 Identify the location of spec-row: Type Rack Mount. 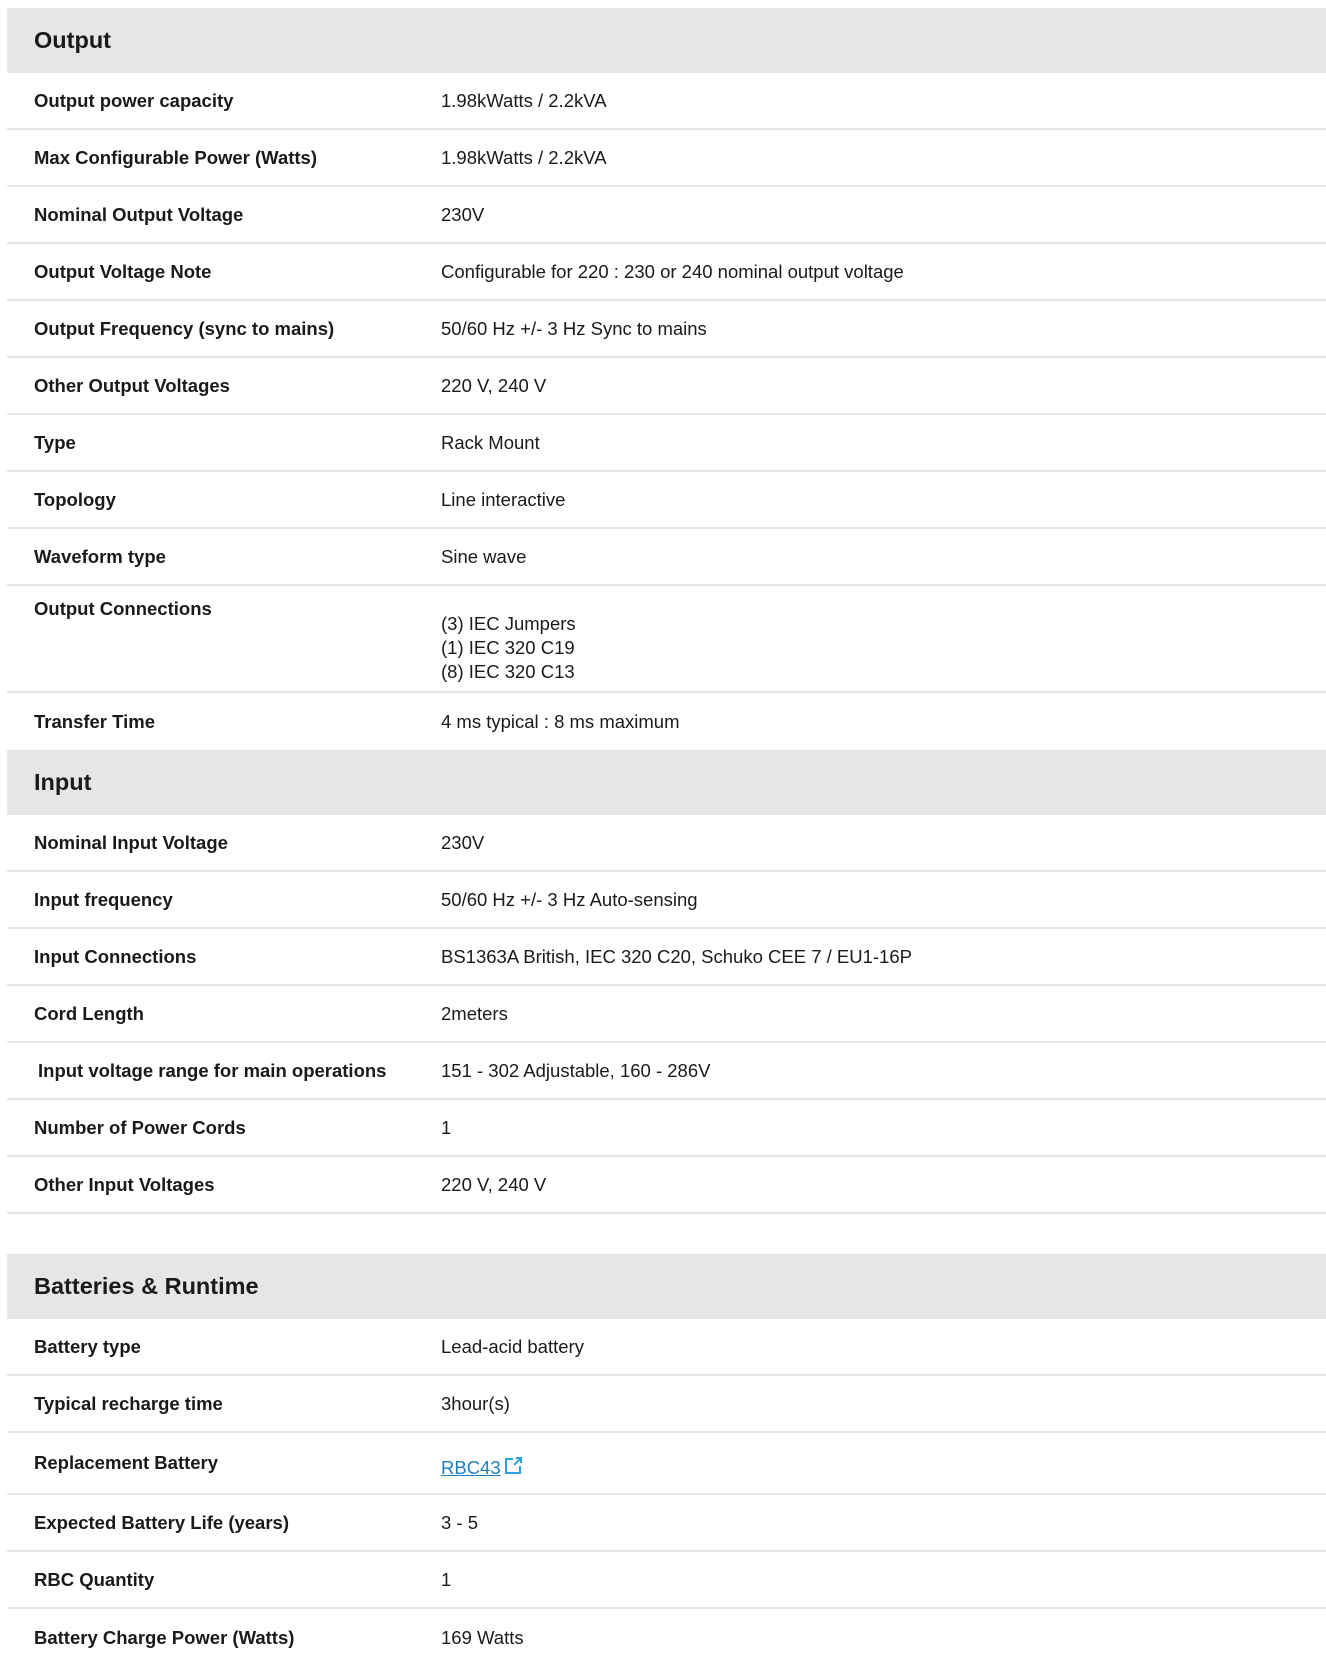
(666, 443).